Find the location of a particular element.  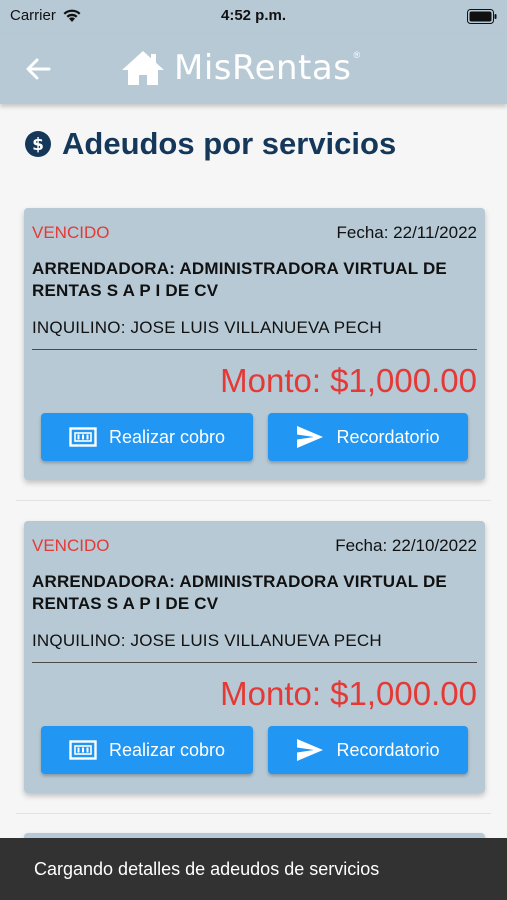

status-bar: Carrier 4:52 p.m. is located at coordinates (253, 17).